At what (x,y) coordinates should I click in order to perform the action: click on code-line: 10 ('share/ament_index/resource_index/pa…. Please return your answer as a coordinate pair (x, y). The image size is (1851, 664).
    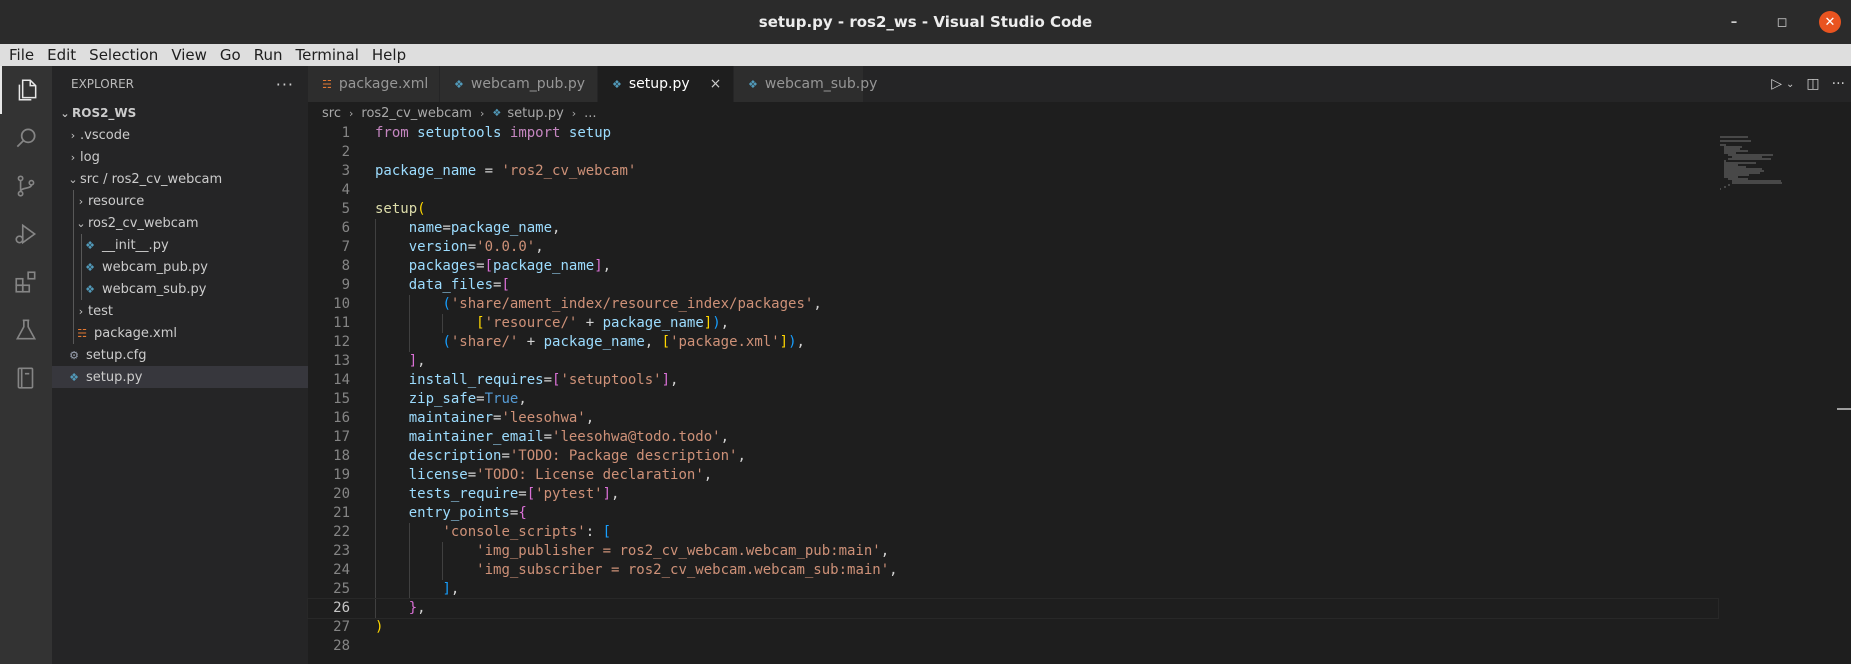
    Looking at the image, I should click on (1013, 304).